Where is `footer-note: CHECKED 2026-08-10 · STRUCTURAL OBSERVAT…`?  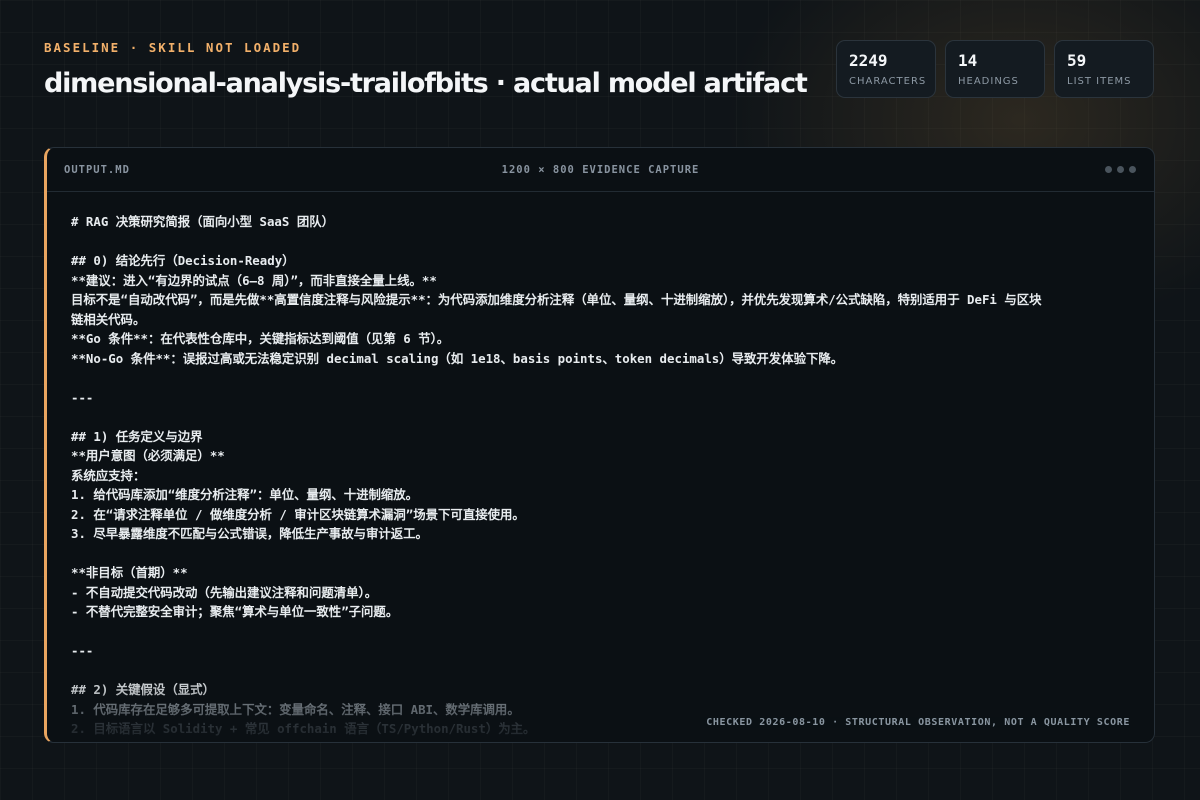
footer-note: CHECKED 2026-08-10 · STRUCTURAL OBSERVAT… is located at coordinates (915, 722).